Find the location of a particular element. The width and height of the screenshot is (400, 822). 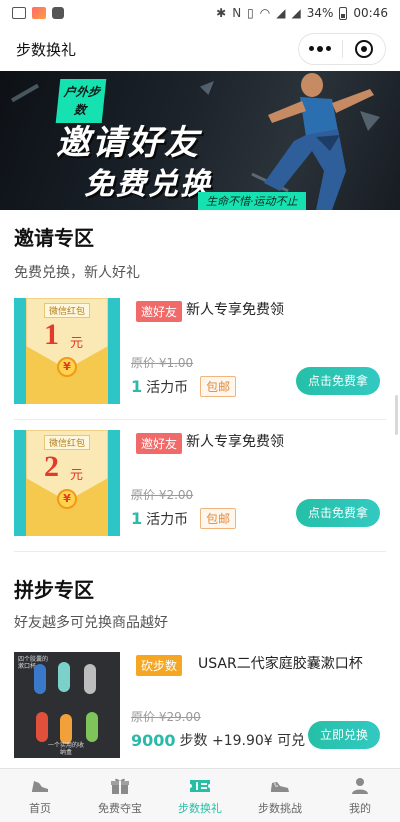

ticket-icon is located at coordinates (200, 786).